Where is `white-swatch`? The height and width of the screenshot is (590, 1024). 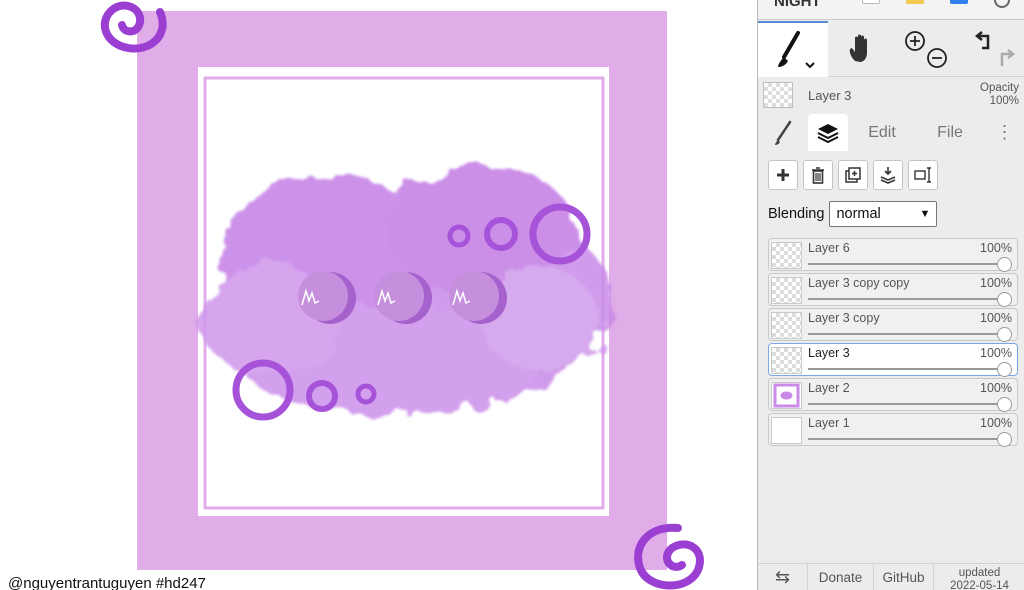
white-swatch is located at coordinates (871, 2).